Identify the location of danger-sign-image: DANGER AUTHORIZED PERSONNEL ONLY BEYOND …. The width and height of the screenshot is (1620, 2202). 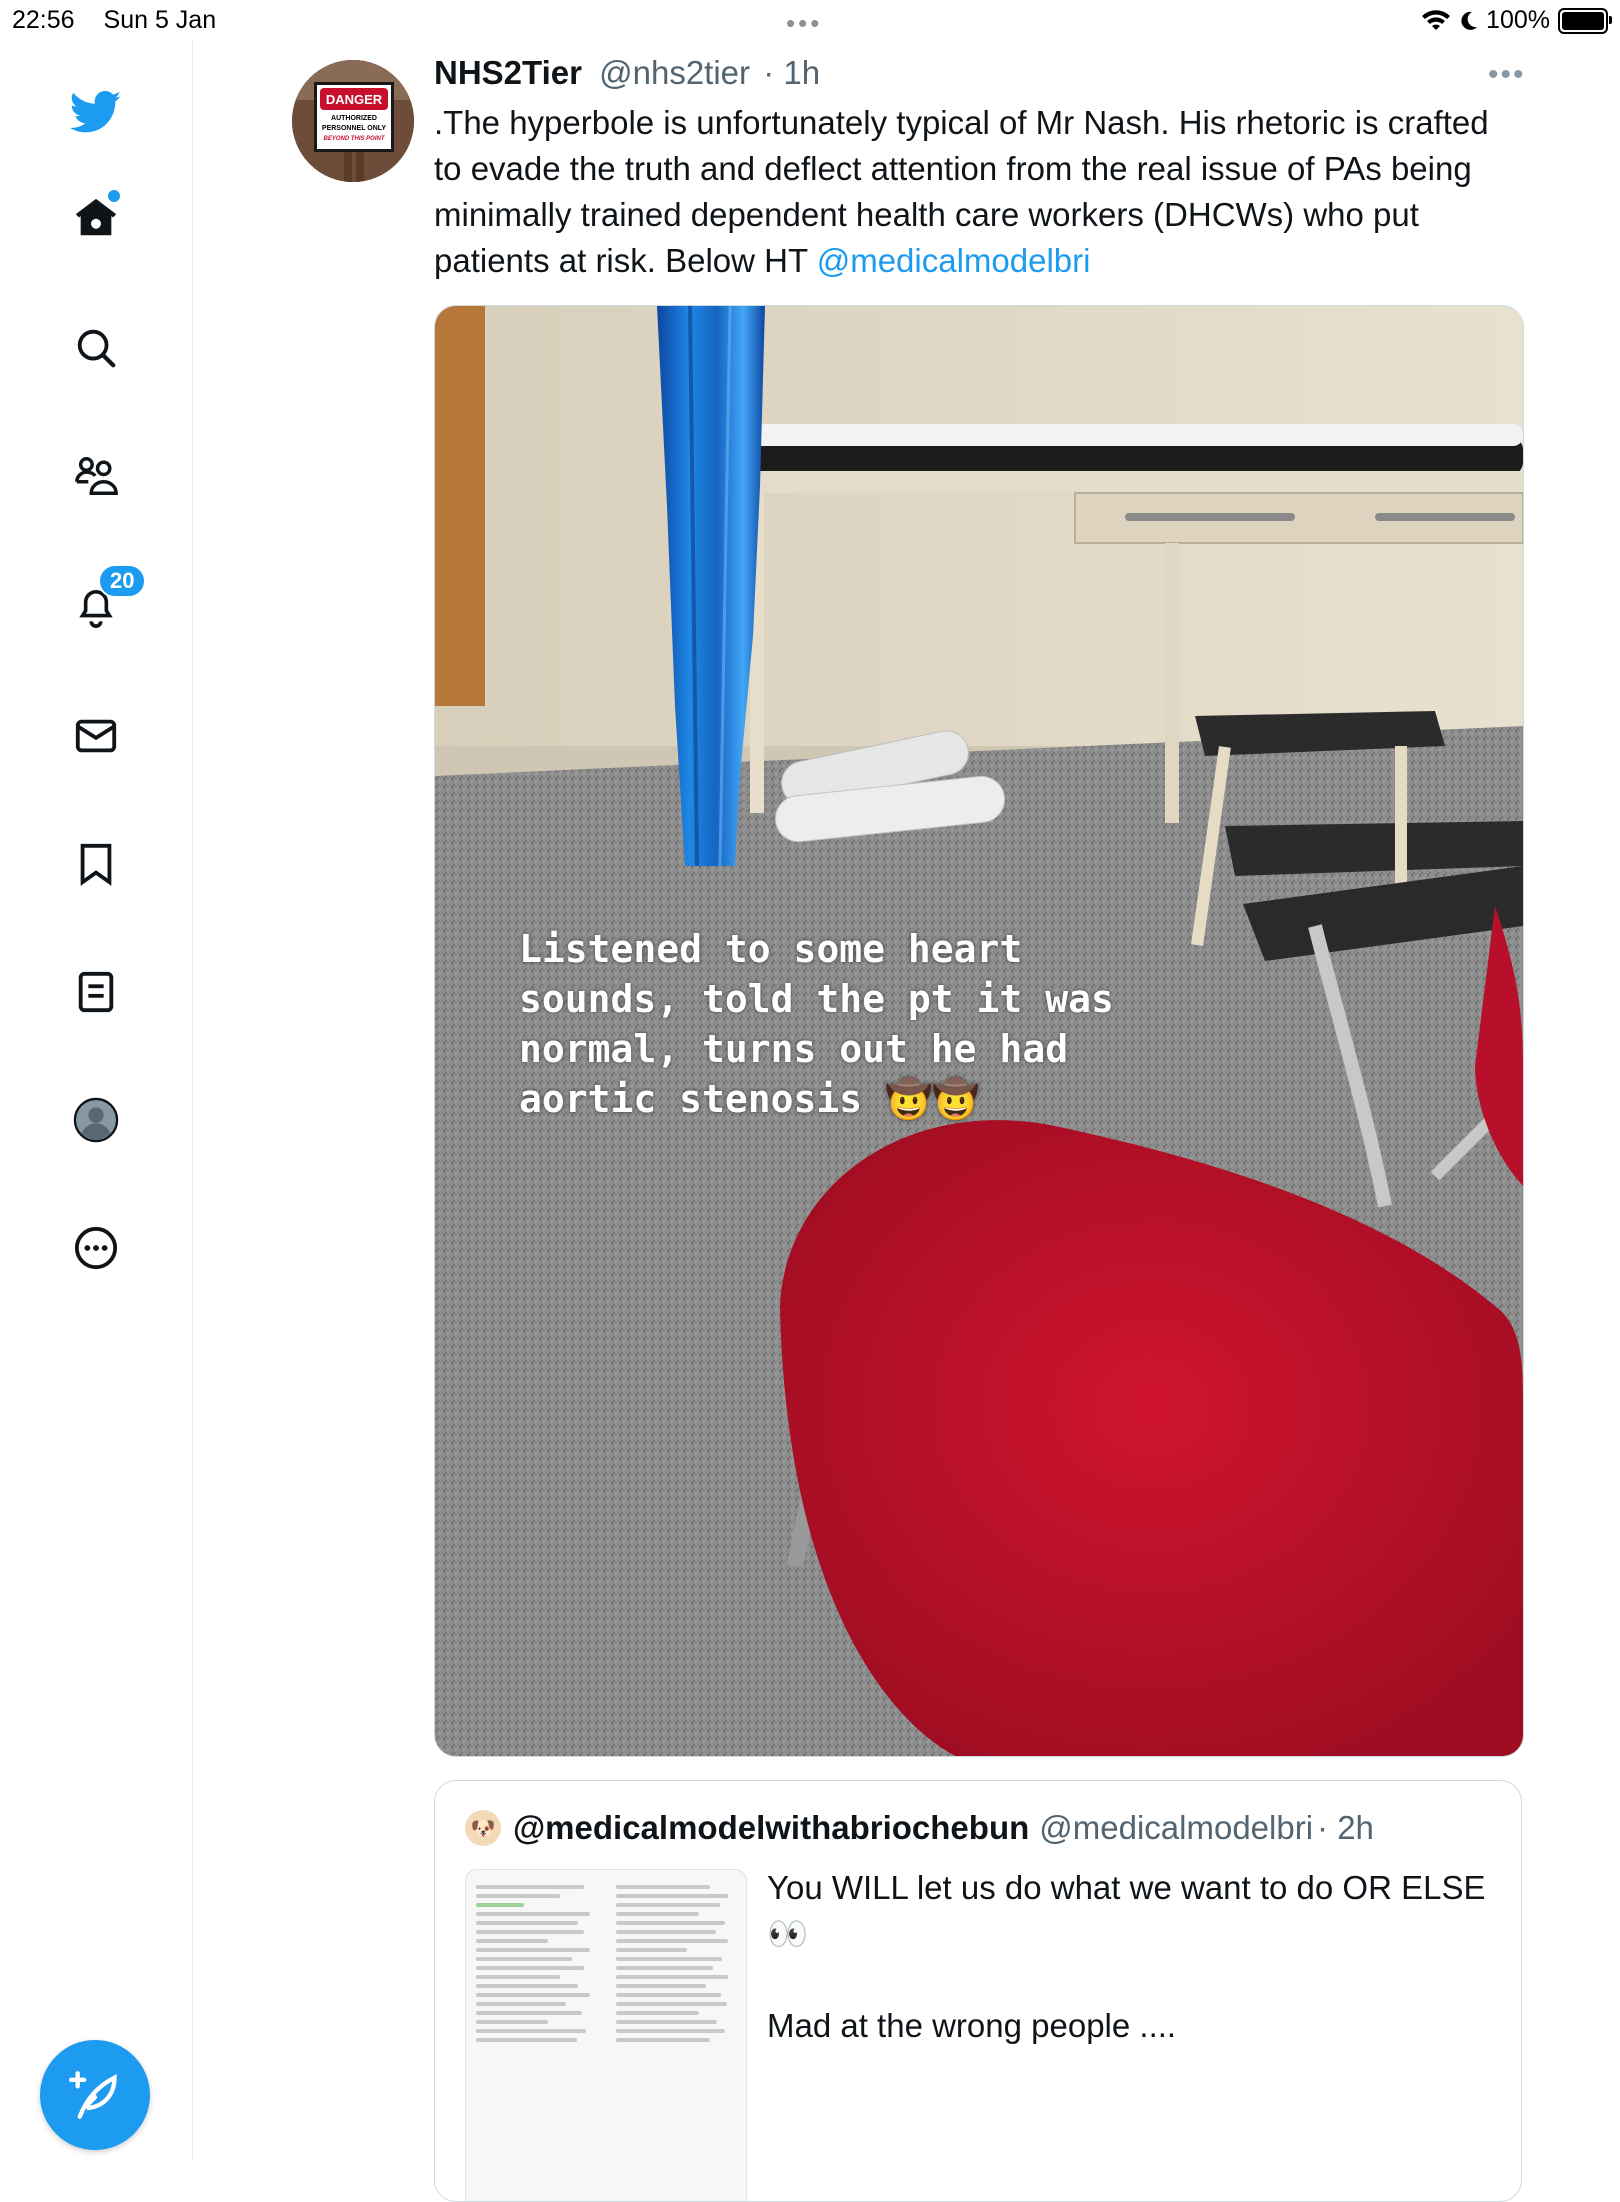
(353, 121).